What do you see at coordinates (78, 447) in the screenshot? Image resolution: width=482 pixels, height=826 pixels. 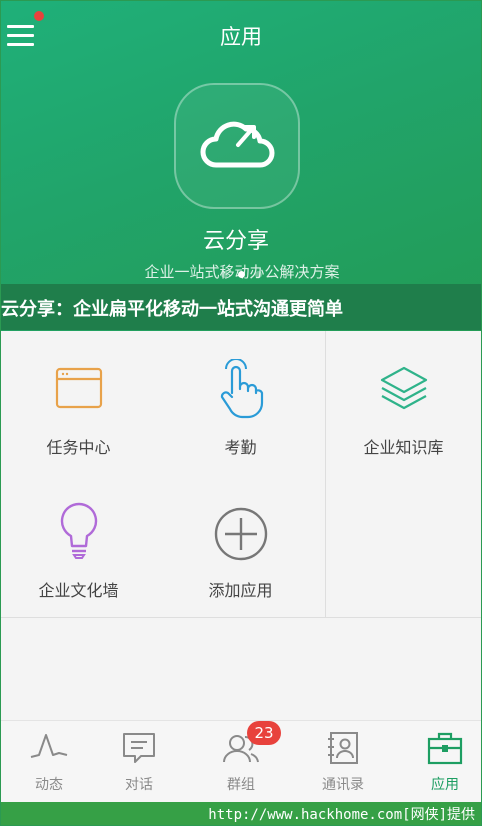 I see `app-label: 任务中心` at bounding box center [78, 447].